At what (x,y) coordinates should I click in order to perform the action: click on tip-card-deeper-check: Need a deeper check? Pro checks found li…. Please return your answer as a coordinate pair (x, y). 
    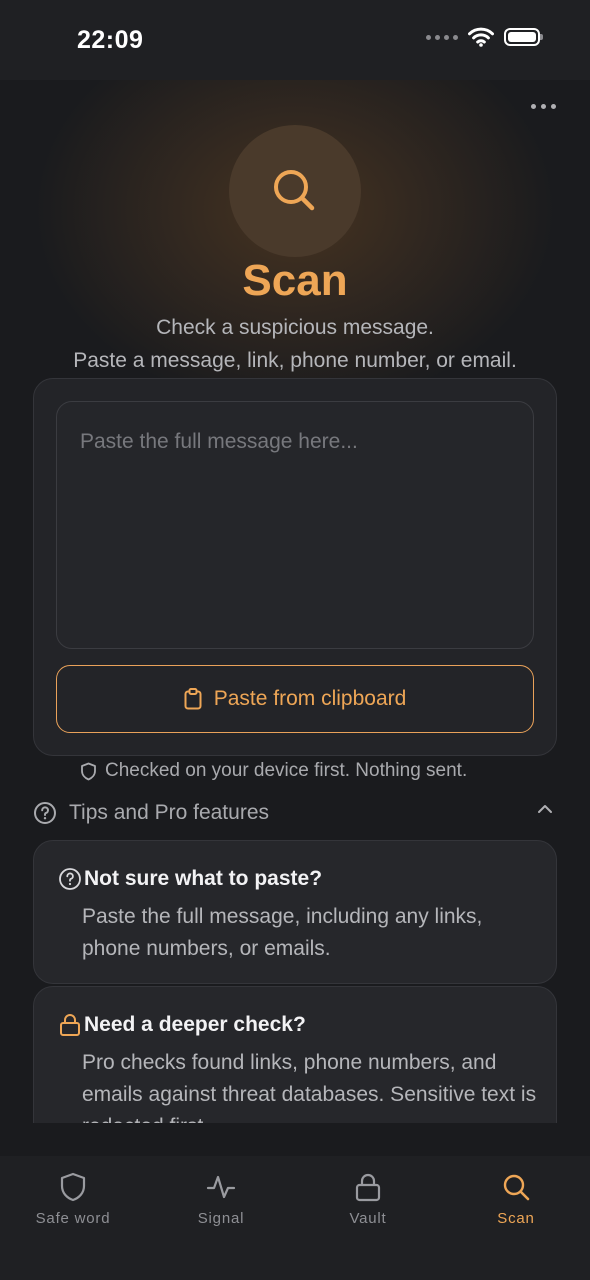
    Looking at the image, I should click on (295, 1054).